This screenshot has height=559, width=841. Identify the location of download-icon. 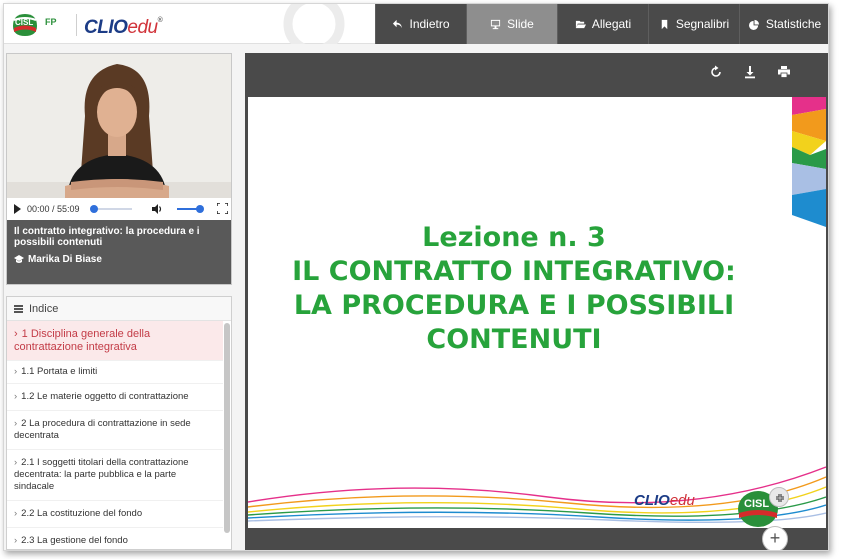
(750, 72).